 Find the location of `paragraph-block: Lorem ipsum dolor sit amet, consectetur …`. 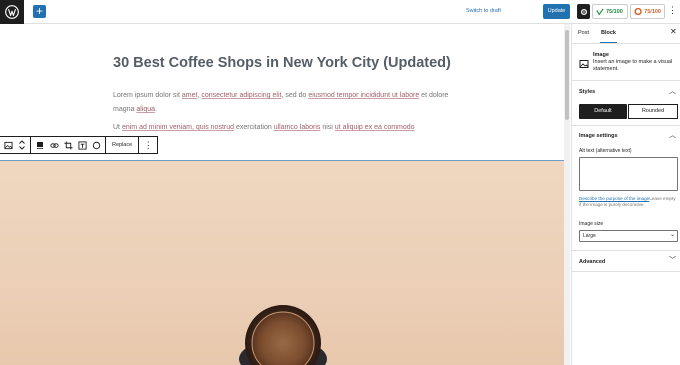

paragraph-block: Lorem ipsum dolor sit amet, consectetur … is located at coordinates (283, 103).